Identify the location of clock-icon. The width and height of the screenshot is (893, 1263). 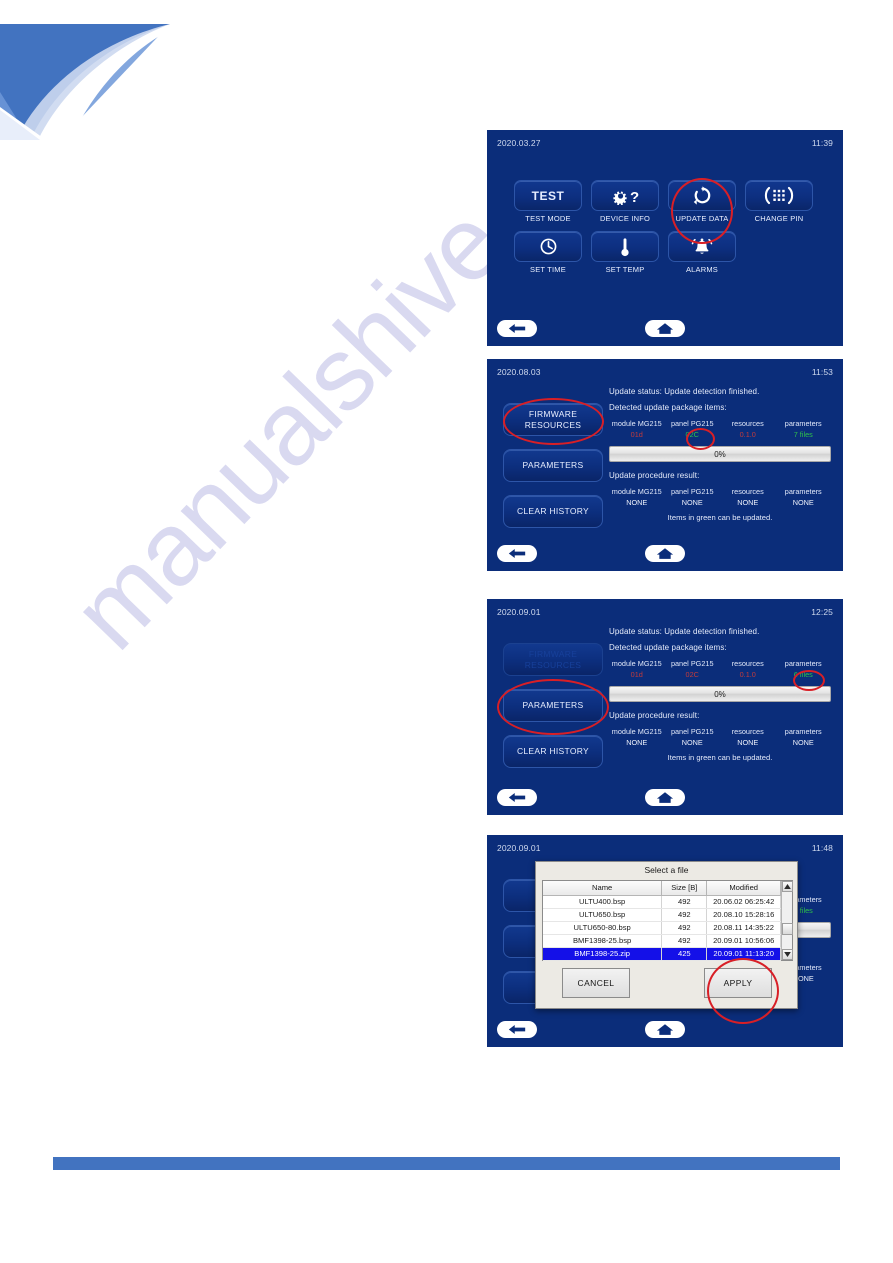
(548, 246).